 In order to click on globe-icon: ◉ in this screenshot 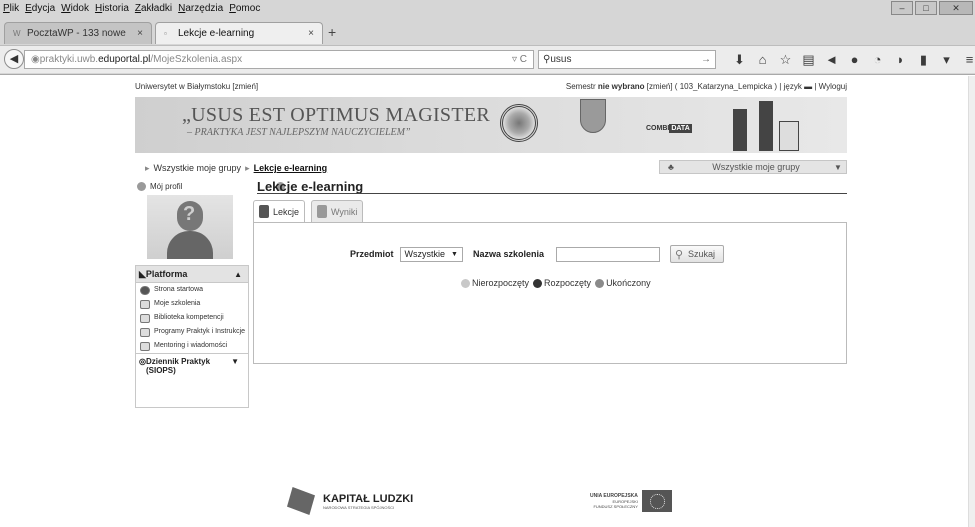, I will do `click(35, 59)`.